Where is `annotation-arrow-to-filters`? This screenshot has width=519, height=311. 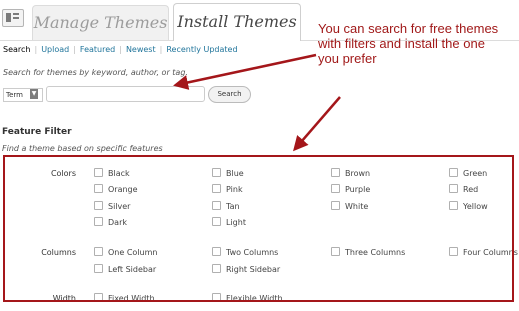 annotation-arrow-to-filters is located at coordinates (317, 124).